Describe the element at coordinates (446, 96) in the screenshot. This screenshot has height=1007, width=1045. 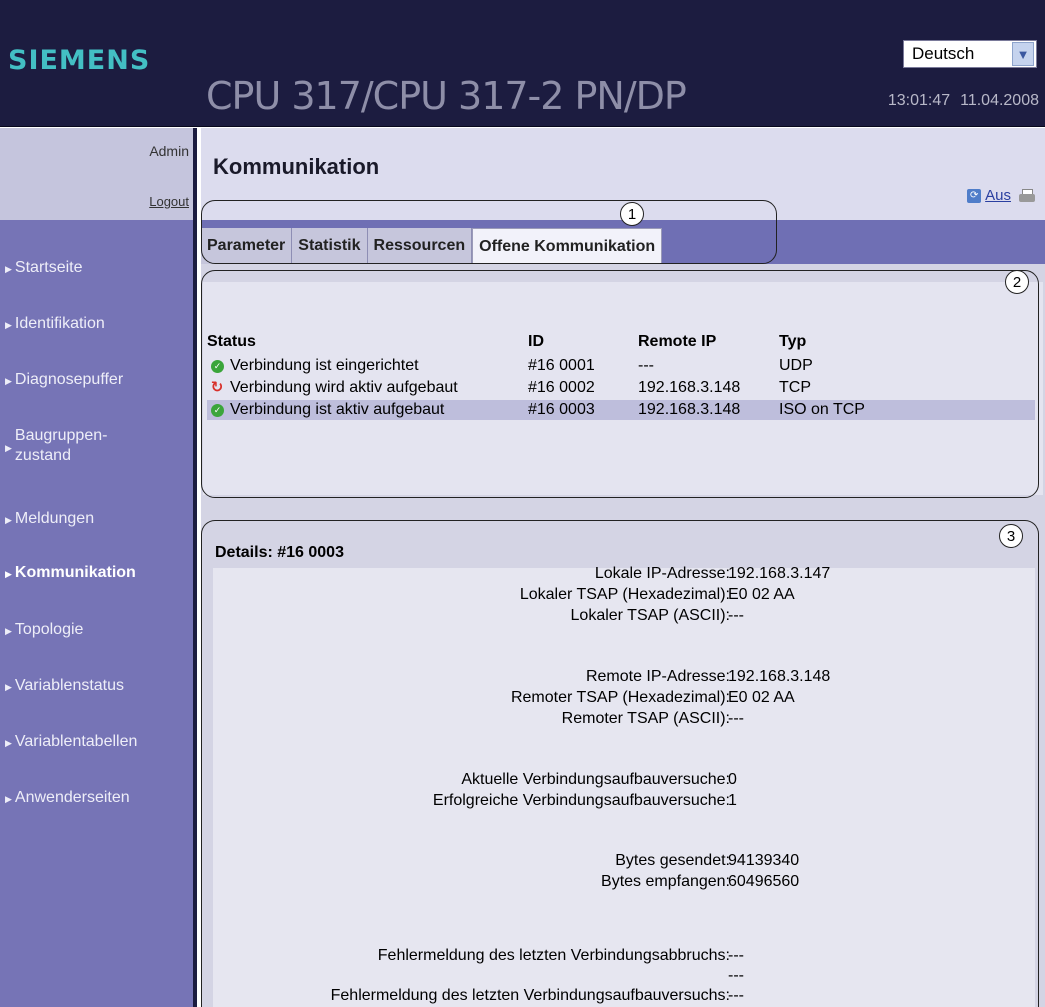
I see `cpu-title: CPU 317/CPU 317-2 PN/DP` at that location.